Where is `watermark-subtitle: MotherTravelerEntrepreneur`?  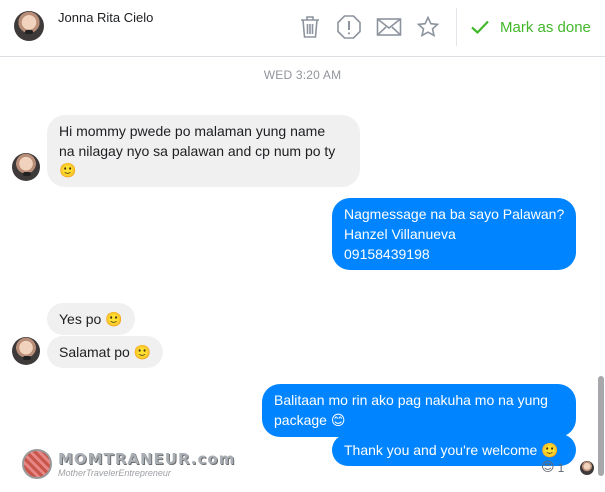 watermark-subtitle: MotherTravelerEntrepreneur is located at coordinates (114, 473).